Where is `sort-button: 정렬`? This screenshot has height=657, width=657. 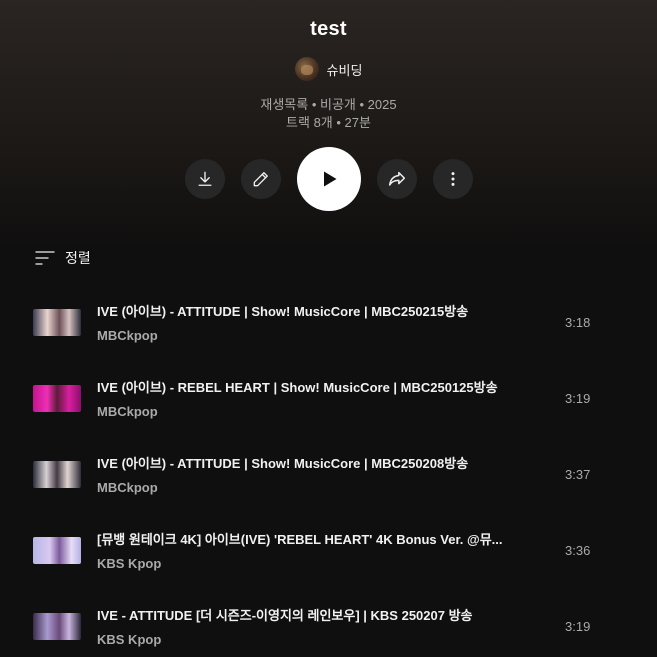
sort-button: 정렬 is located at coordinates (63, 258).